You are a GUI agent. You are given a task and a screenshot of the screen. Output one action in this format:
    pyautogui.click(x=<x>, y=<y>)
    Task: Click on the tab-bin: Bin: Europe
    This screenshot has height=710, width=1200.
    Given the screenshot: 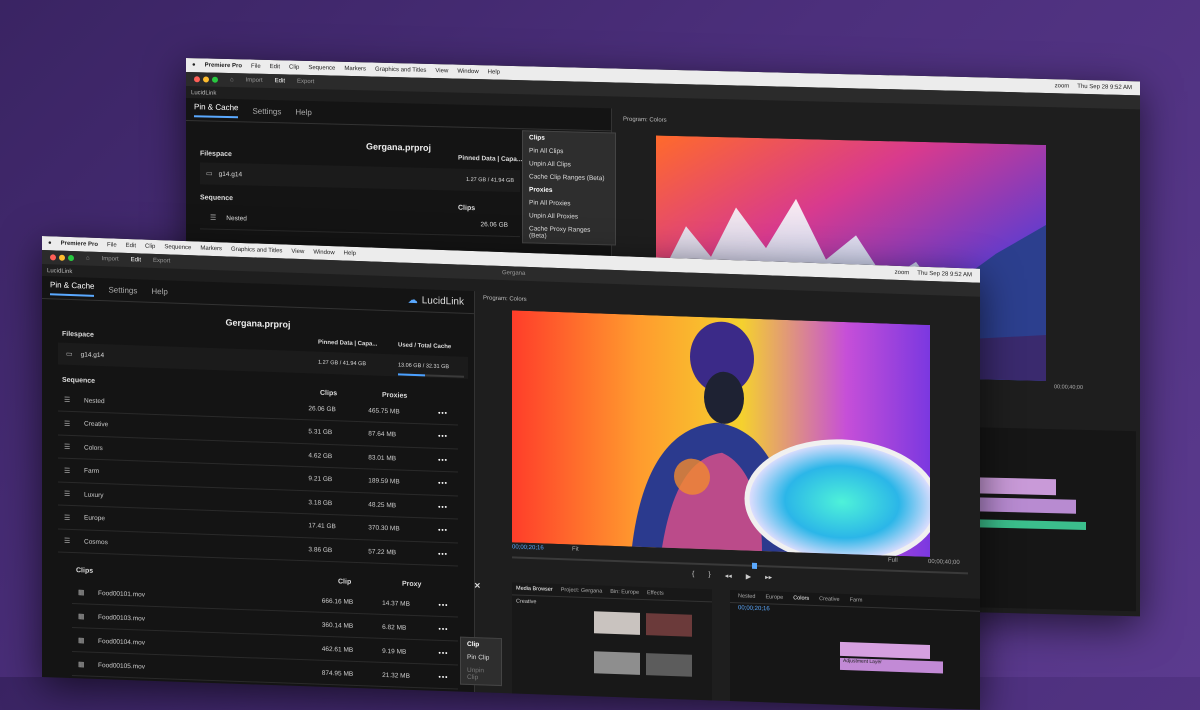 What is the action you would take?
    pyautogui.click(x=624, y=592)
    